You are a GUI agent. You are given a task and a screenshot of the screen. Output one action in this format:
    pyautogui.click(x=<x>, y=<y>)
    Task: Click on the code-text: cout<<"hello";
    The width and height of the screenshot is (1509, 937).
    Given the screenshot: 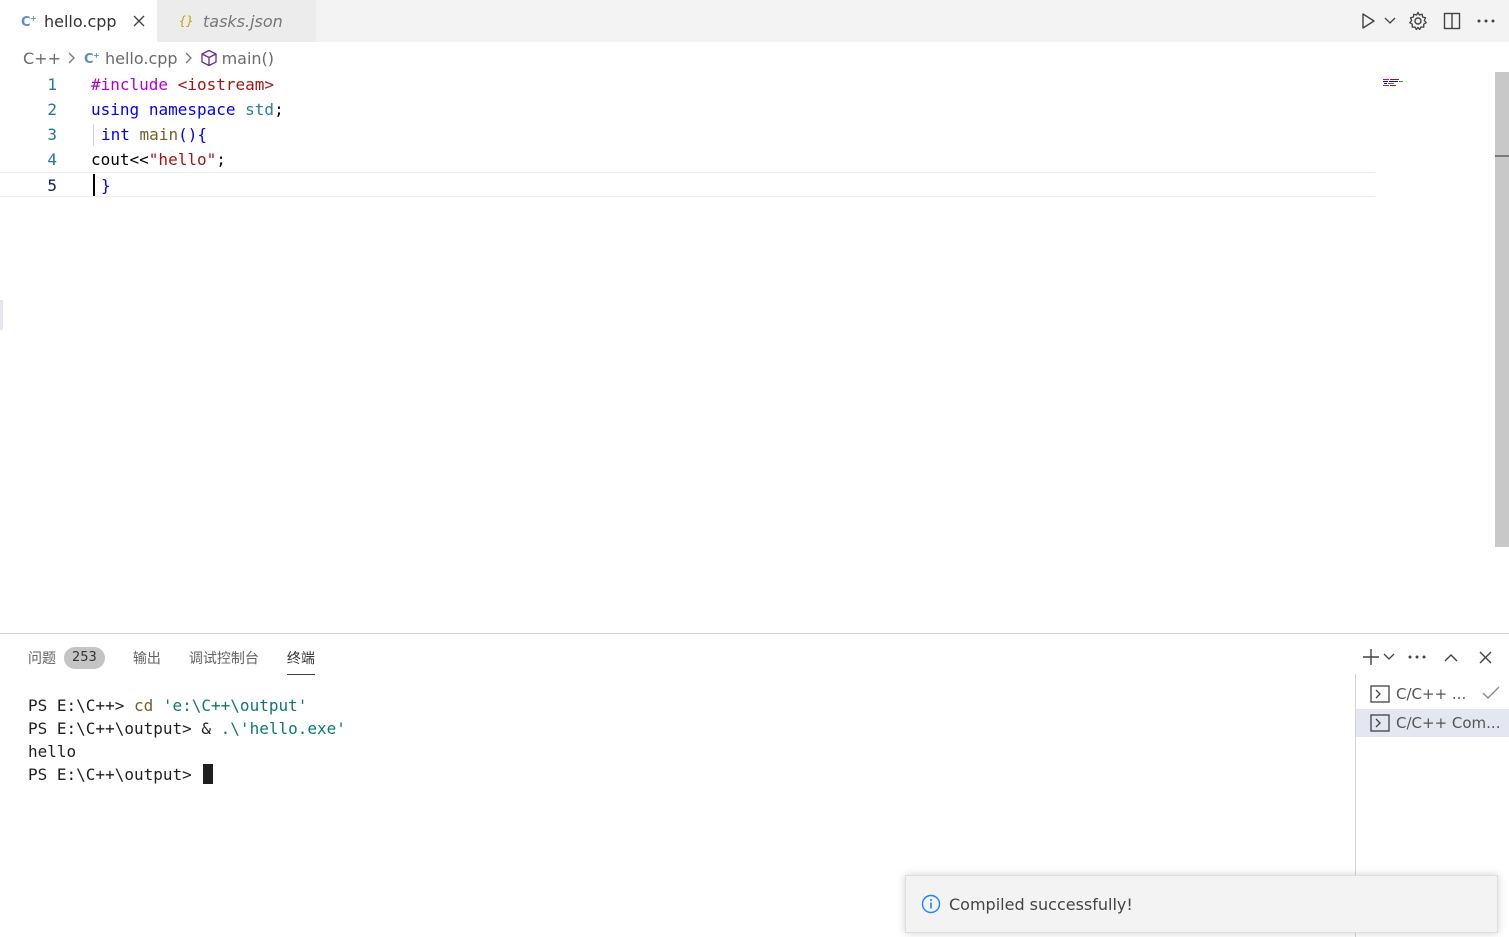 What is the action you would take?
    pyautogui.click(x=158, y=159)
    